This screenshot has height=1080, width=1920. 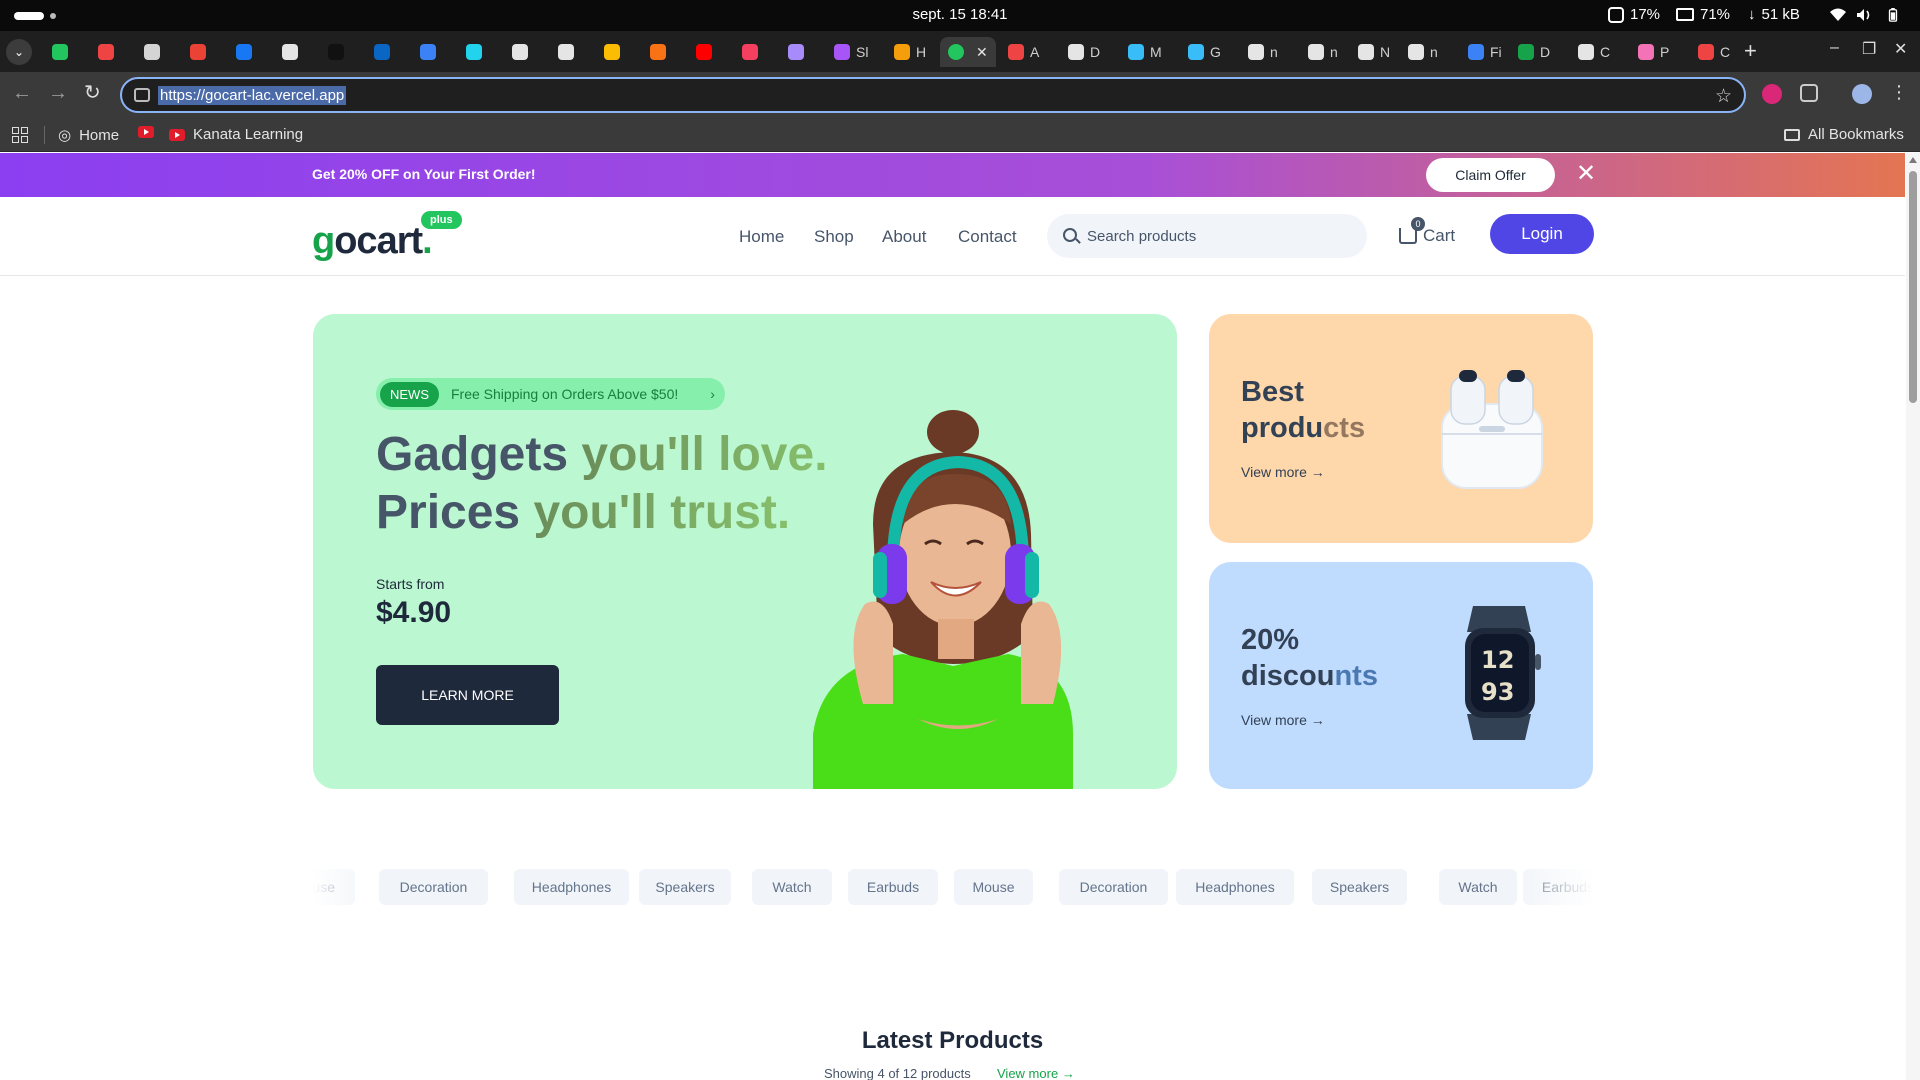 What do you see at coordinates (1222, 236) in the screenshot?
I see `search-input` at bounding box center [1222, 236].